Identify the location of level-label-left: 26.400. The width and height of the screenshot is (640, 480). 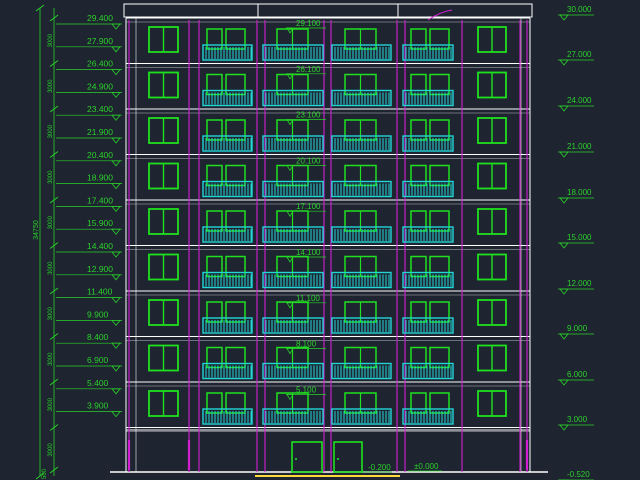
(100, 64).